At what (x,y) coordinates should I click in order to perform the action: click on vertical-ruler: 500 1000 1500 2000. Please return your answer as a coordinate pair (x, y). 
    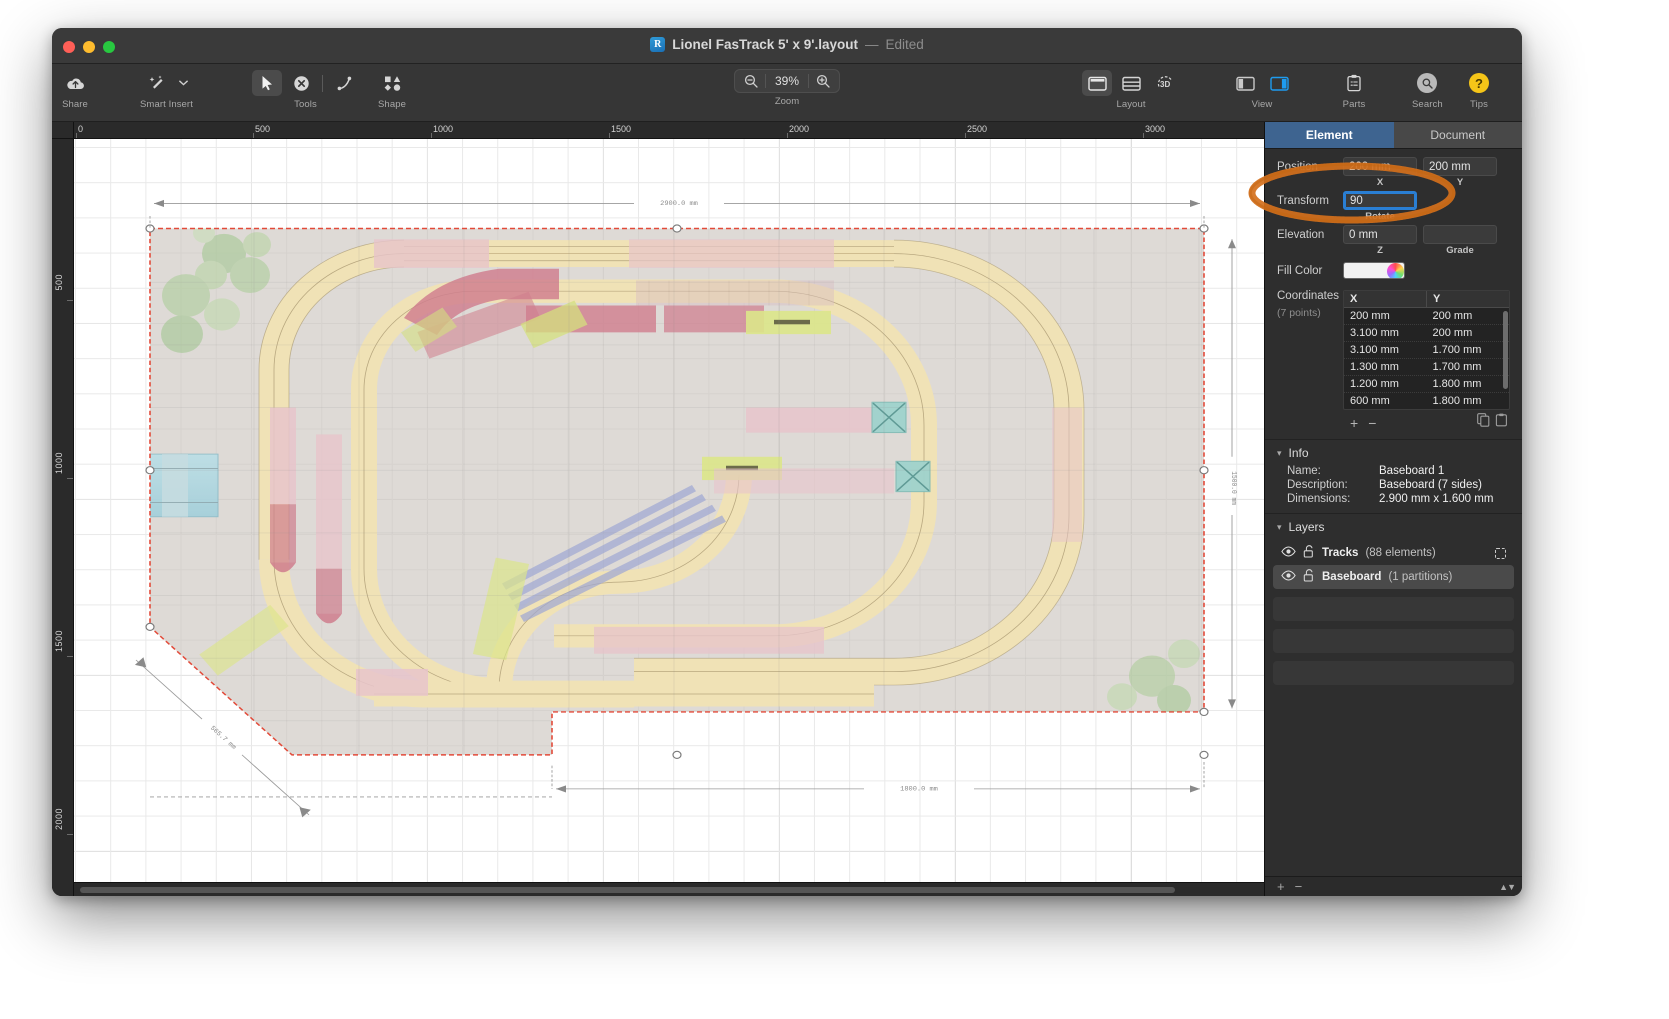
    Looking at the image, I should click on (63, 509).